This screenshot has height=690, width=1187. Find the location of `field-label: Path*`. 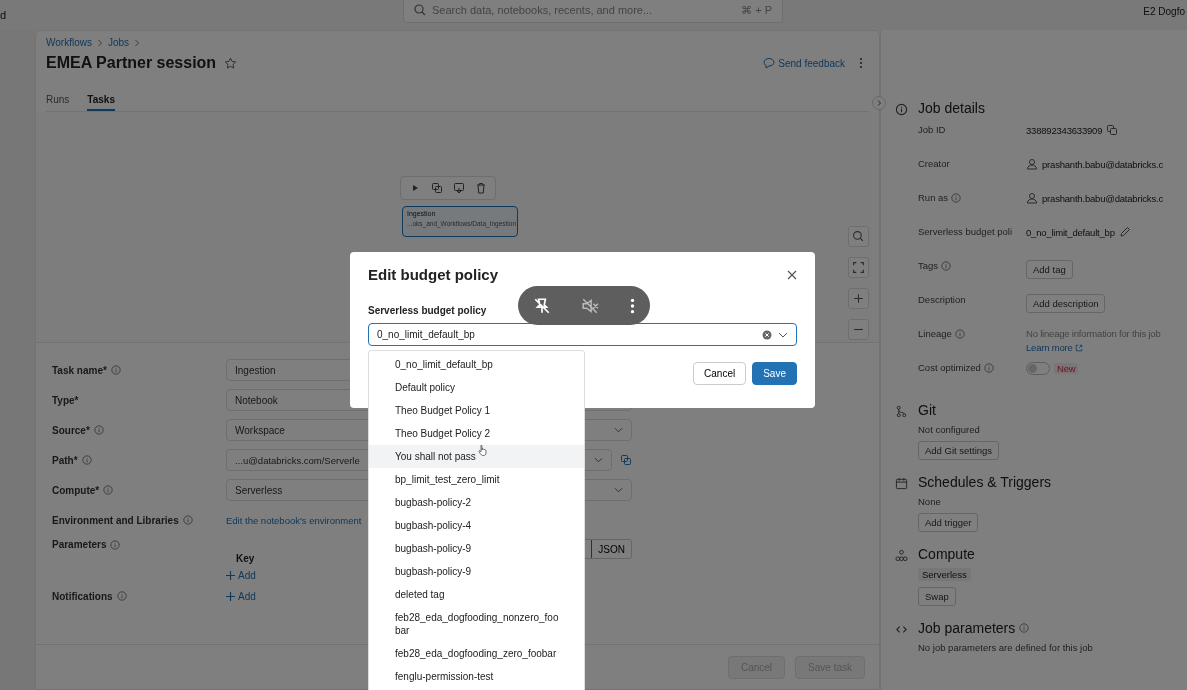

field-label: Path* is located at coordinates (65, 460).